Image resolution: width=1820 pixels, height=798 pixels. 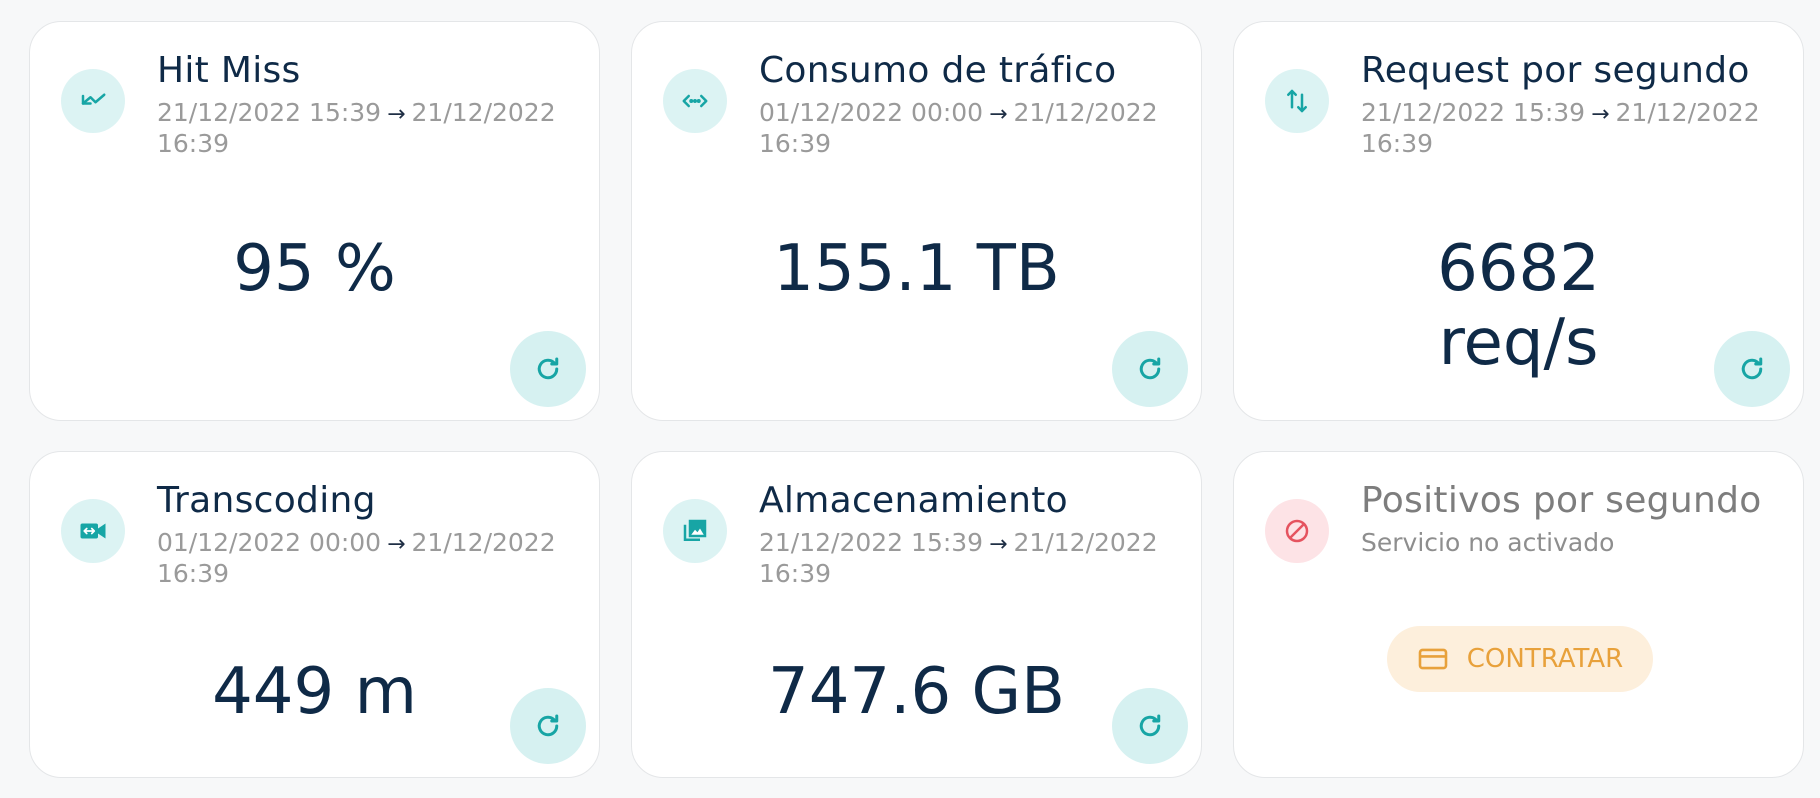 I want to click on video-transcode-icon, so click(x=93, y=531).